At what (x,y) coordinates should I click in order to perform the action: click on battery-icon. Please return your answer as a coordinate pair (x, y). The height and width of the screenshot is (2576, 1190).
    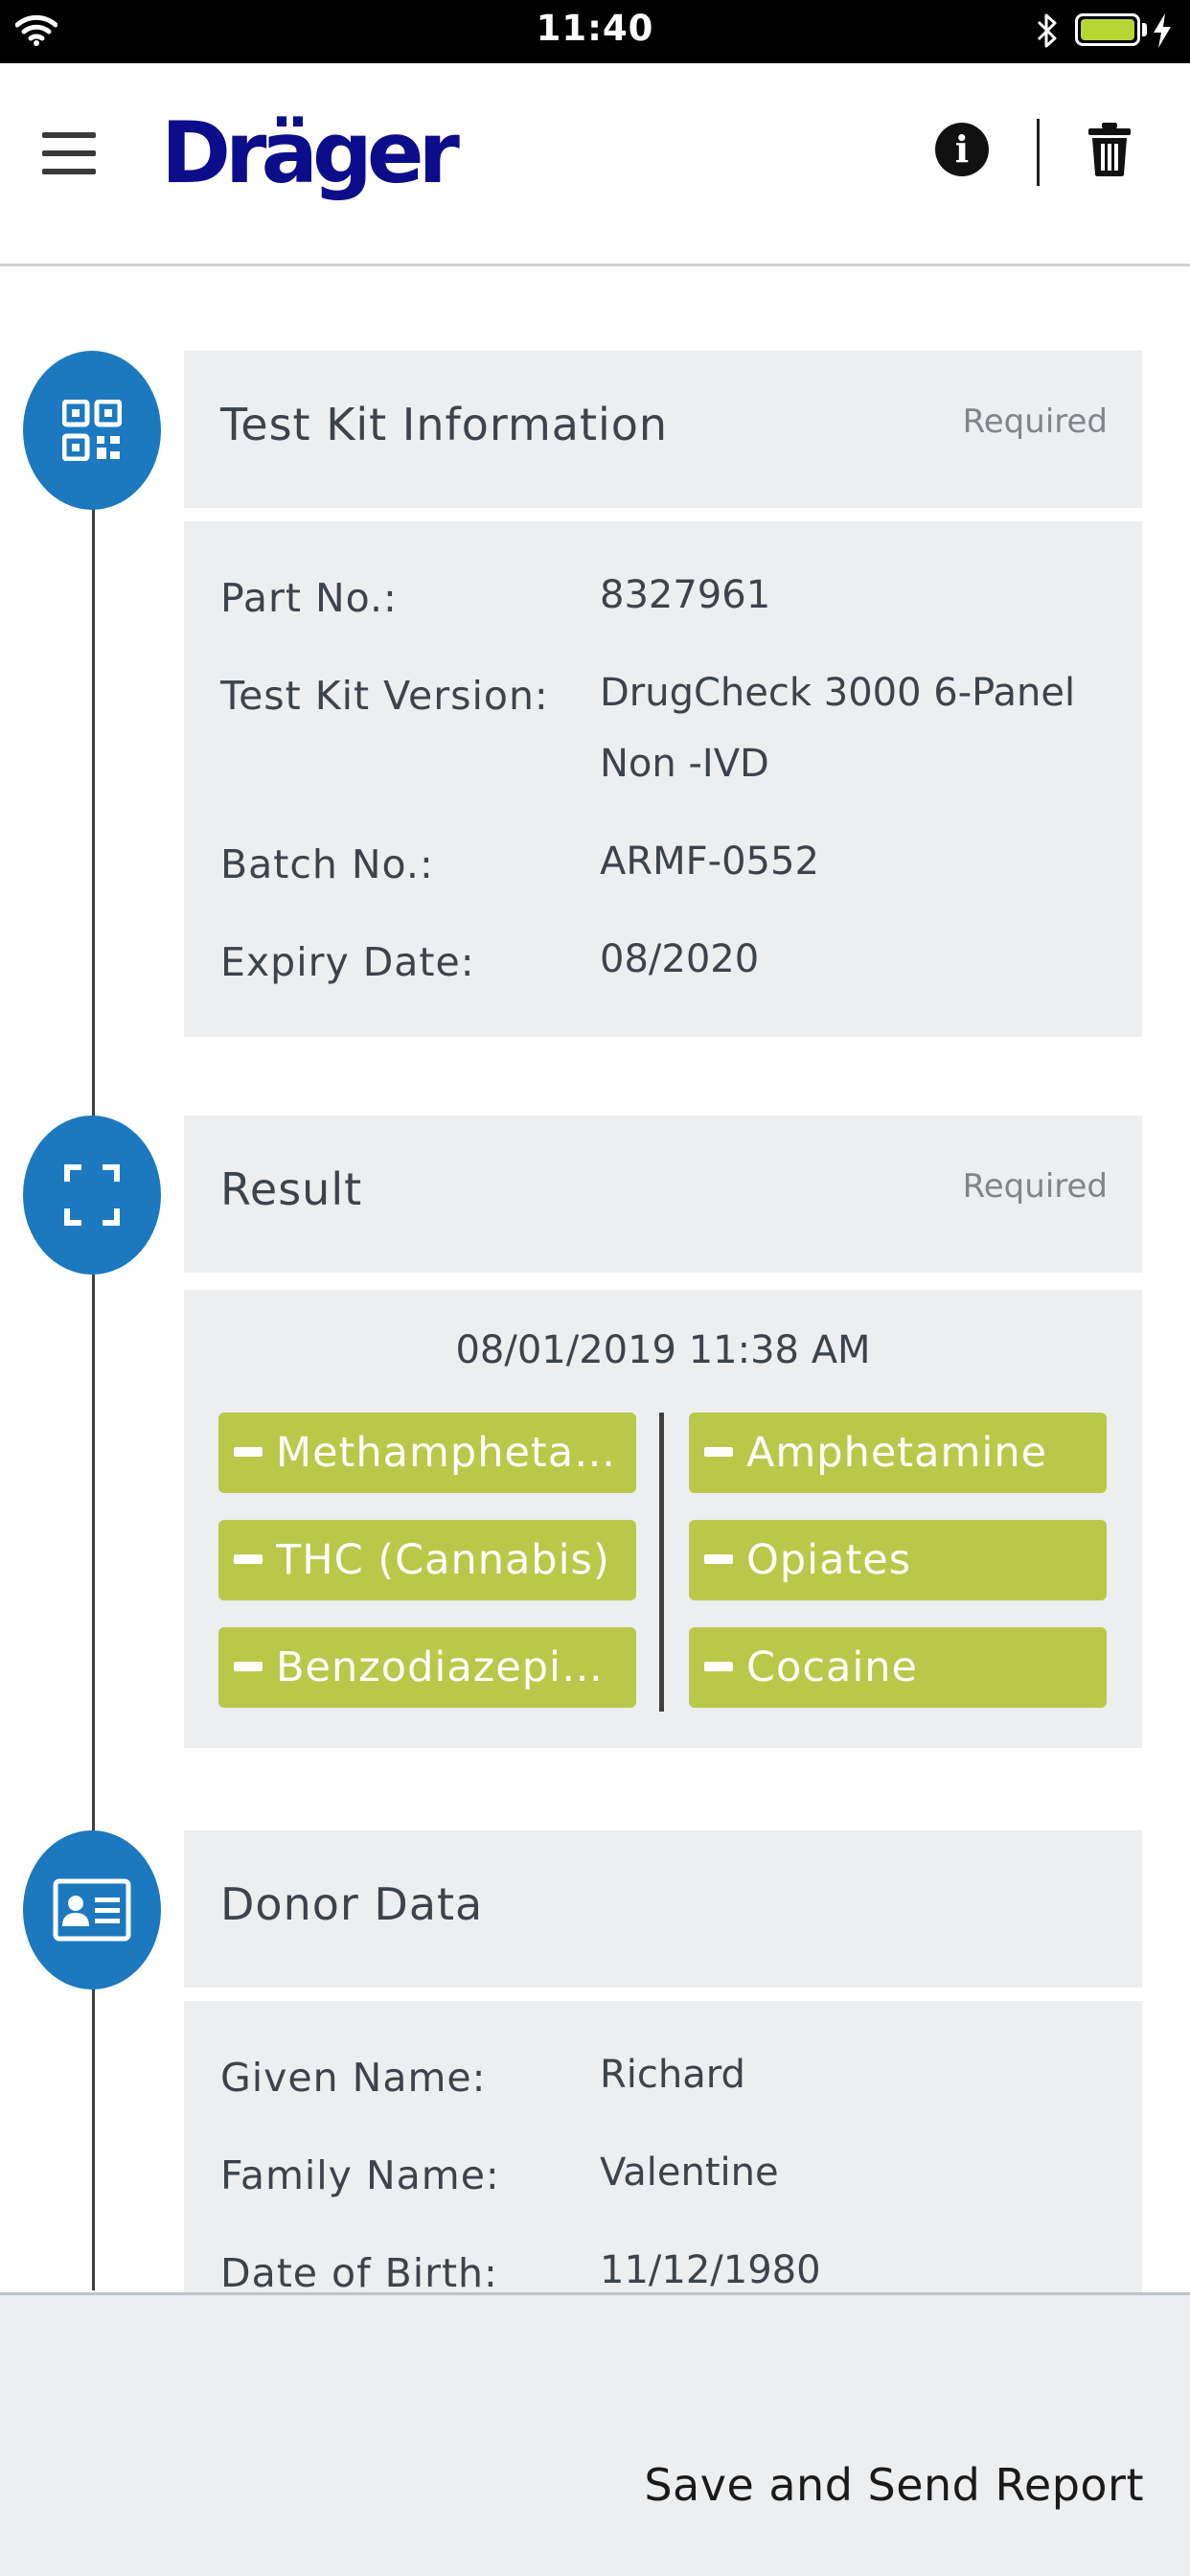
    Looking at the image, I should click on (1107, 29).